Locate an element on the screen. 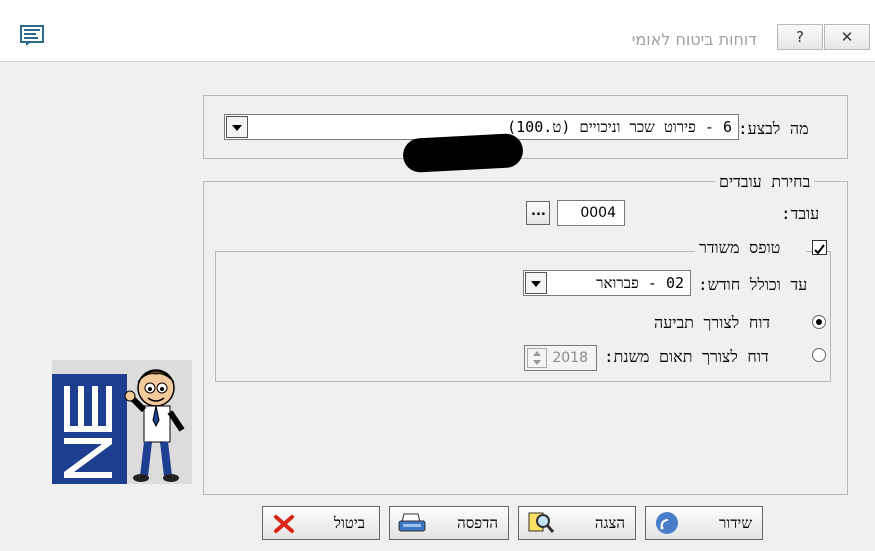  employee-field: 0004 is located at coordinates (591, 213).